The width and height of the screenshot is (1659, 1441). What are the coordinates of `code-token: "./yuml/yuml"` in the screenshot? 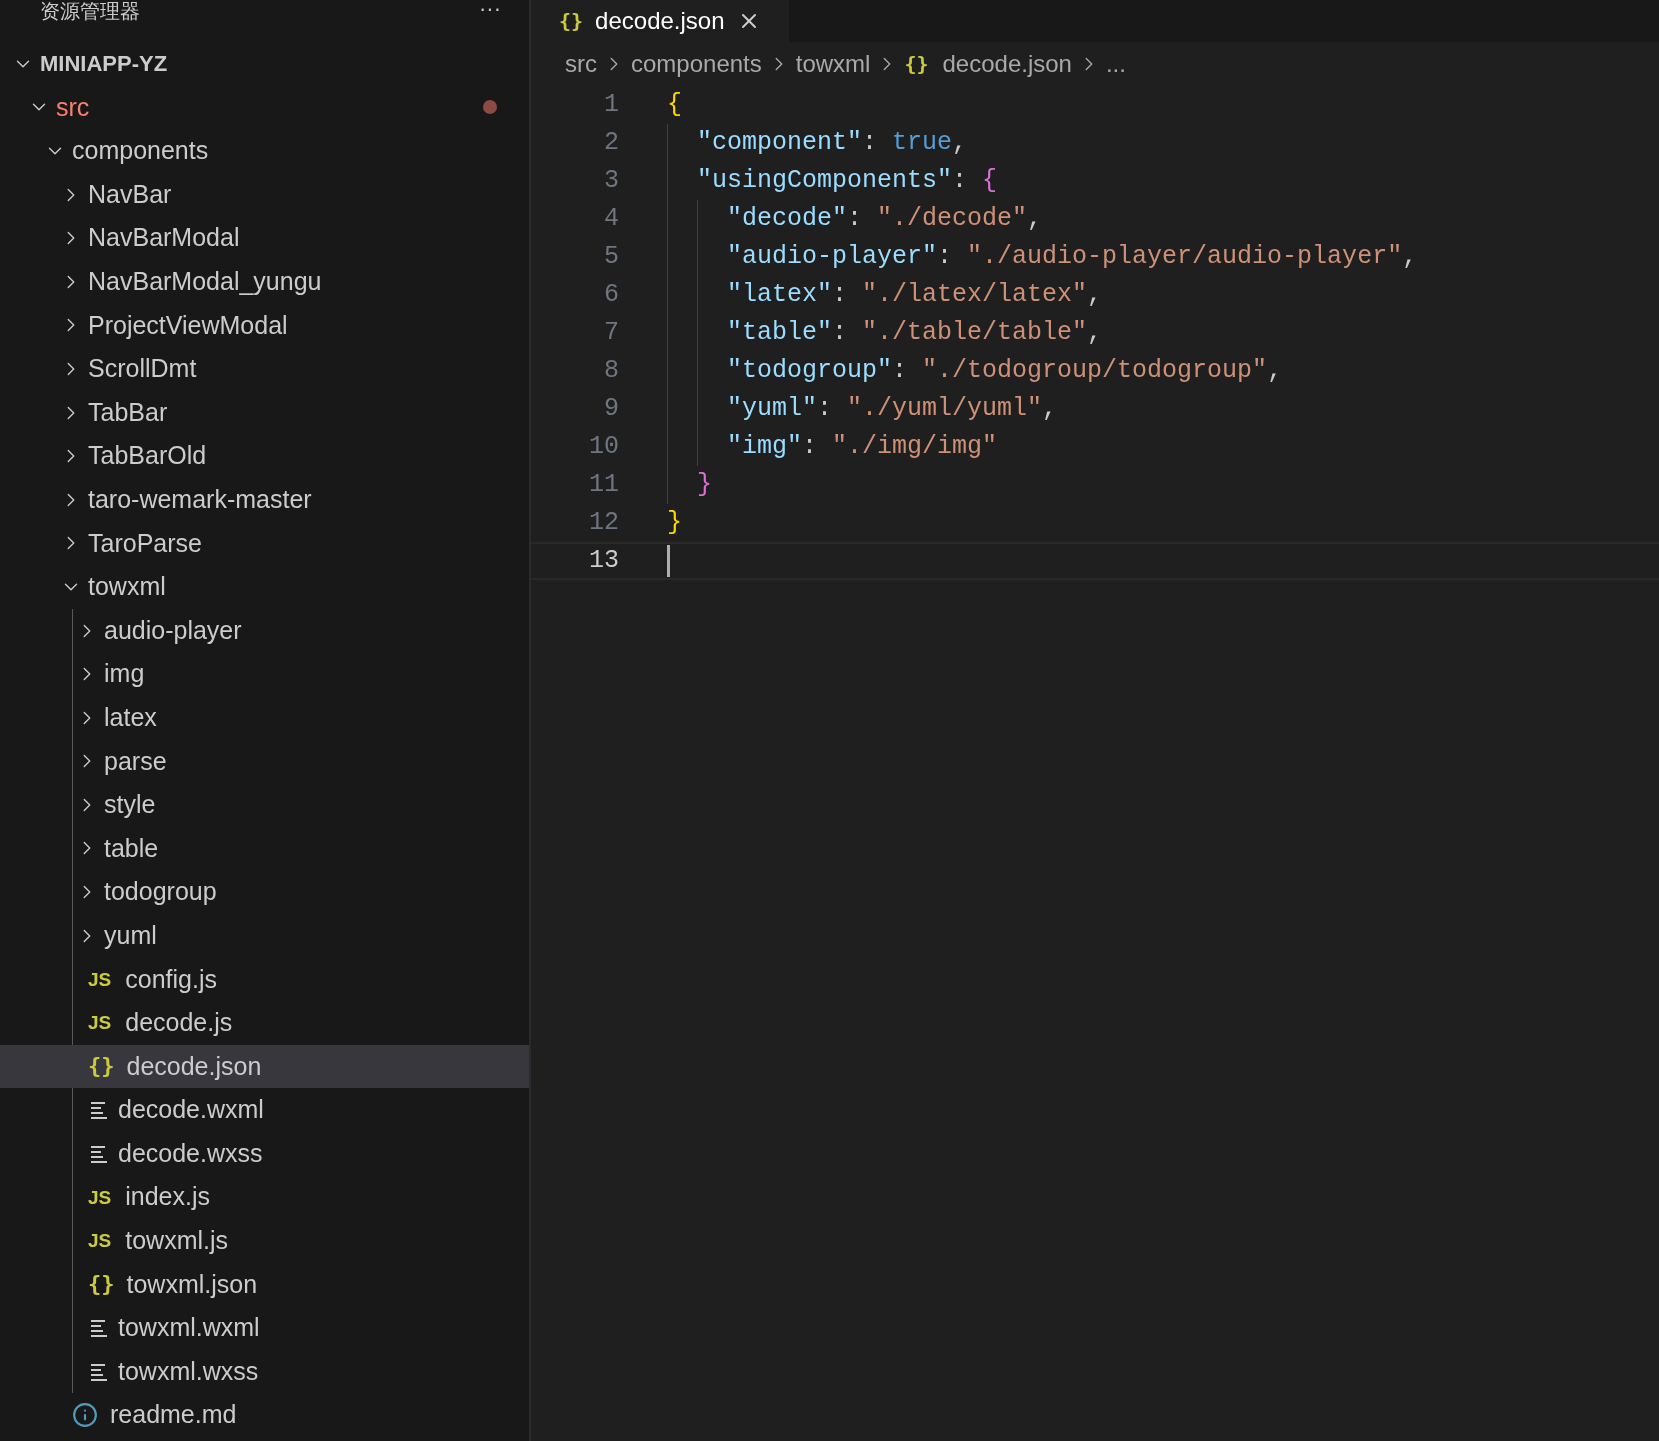 It's located at (945, 409).